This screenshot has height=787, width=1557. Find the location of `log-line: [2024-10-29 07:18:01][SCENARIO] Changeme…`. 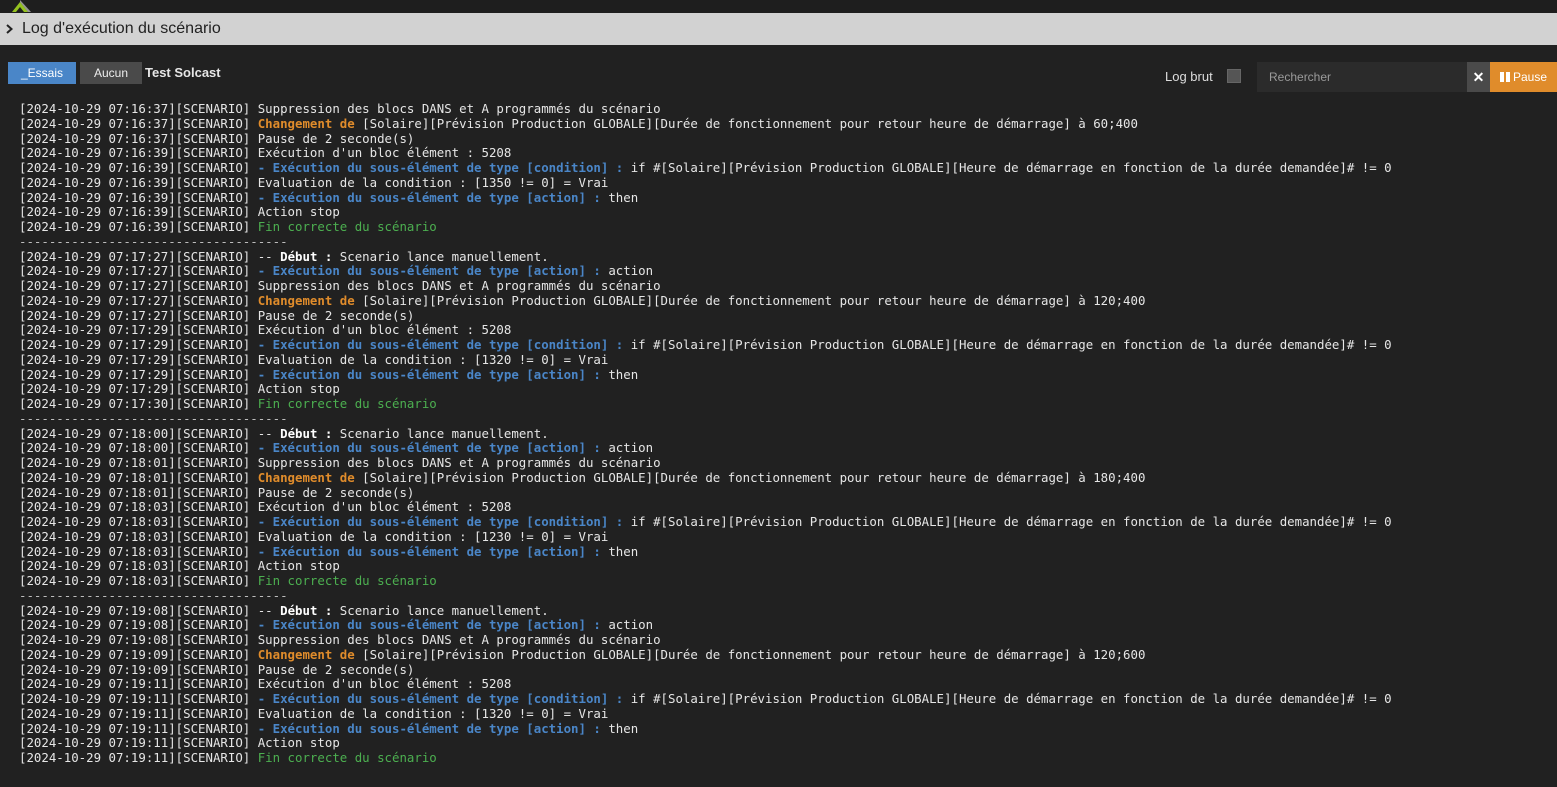

log-line: [2024-10-29 07:18:01][SCENARIO] Changeme… is located at coordinates (784, 478).